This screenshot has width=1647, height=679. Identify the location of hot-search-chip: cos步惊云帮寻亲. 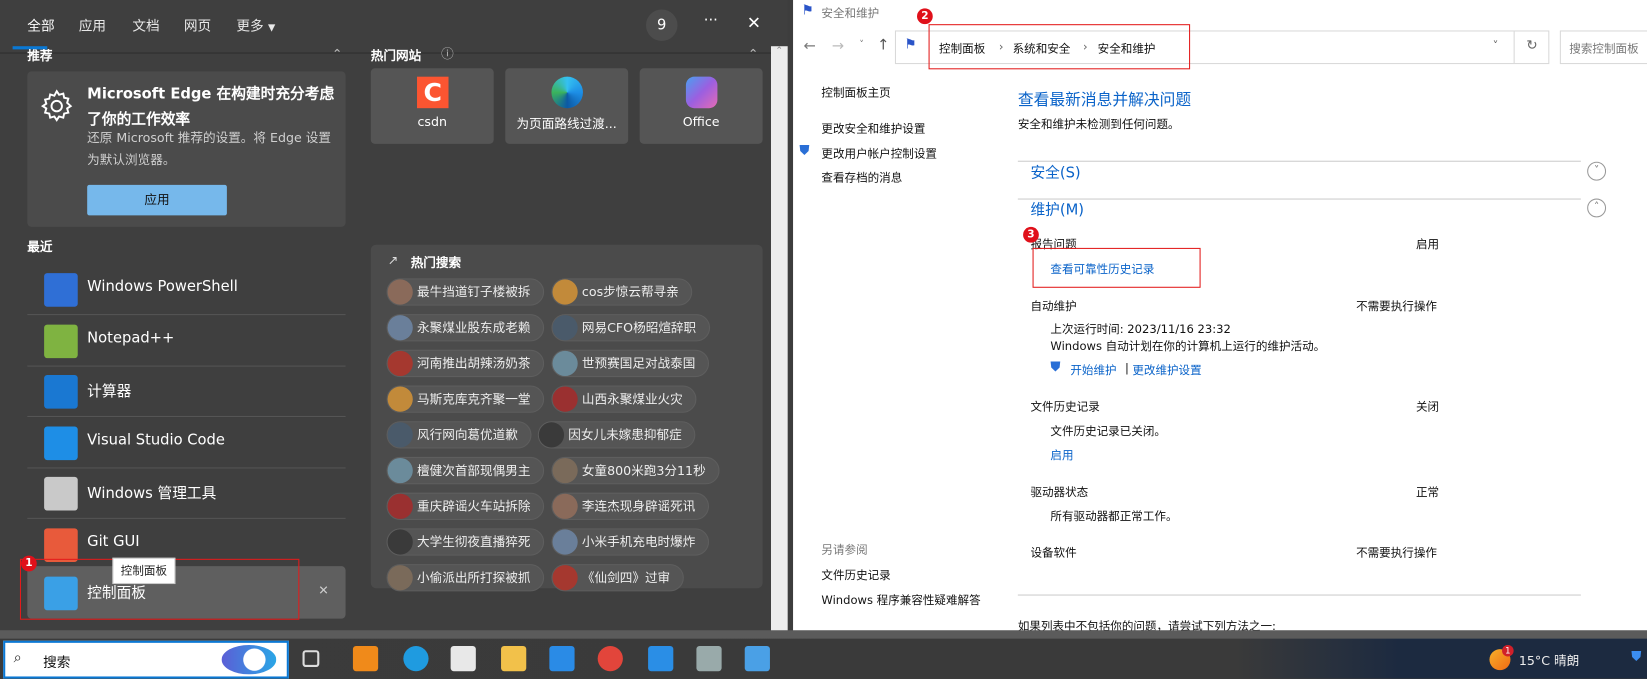
(622, 292).